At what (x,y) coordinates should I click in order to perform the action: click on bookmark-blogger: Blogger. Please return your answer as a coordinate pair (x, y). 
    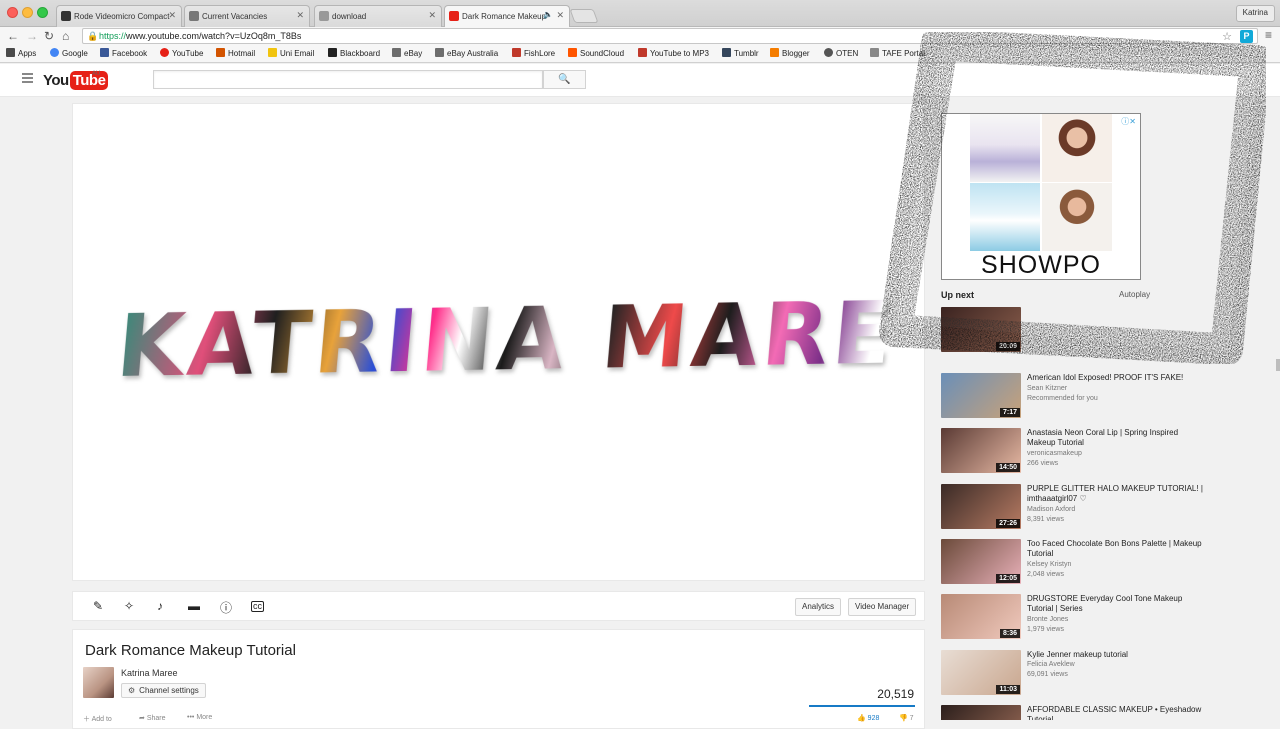
    Looking at the image, I should click on (790, 53).